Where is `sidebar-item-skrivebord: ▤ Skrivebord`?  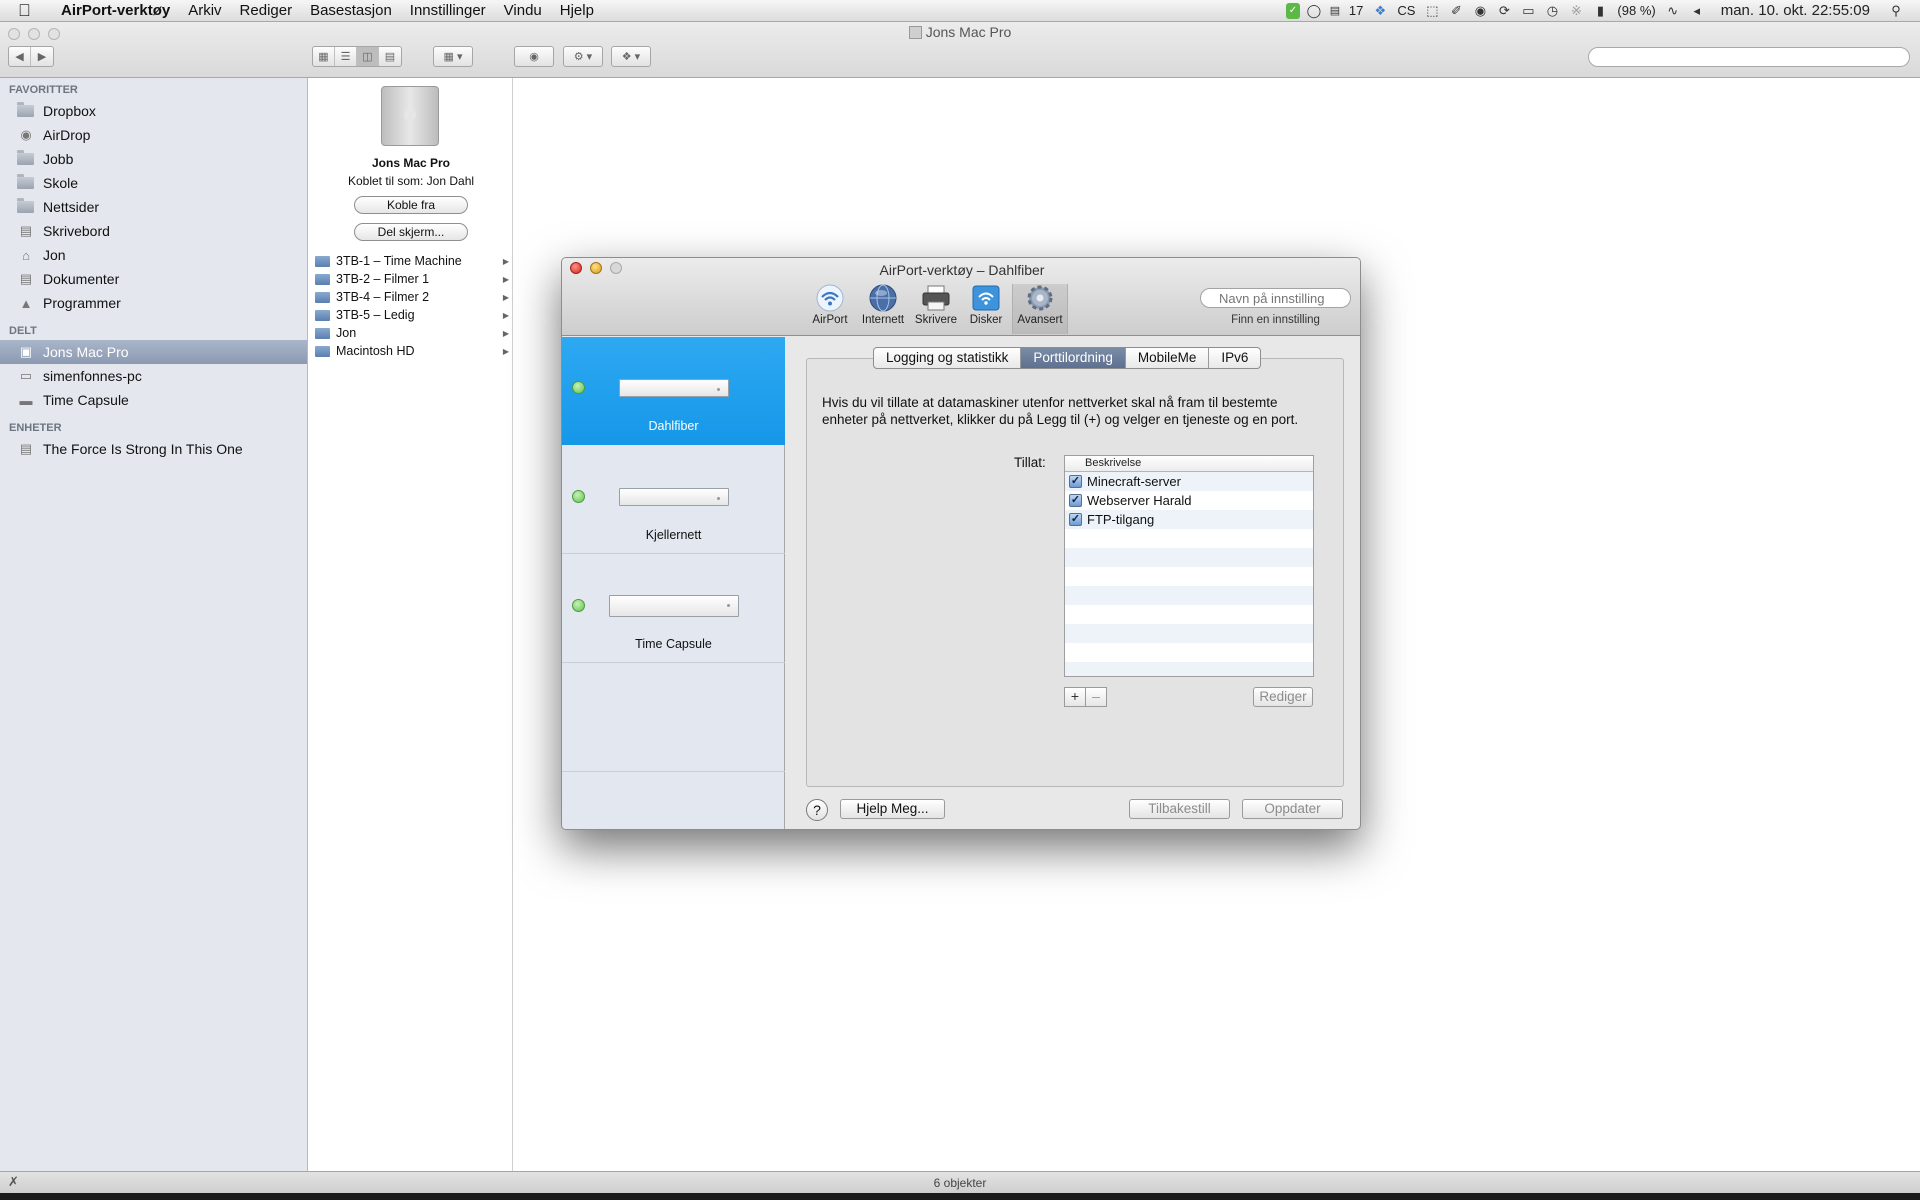 sidebar-item-skrivebord: ▤ Skrivebord is located at coordinates (153, 231).